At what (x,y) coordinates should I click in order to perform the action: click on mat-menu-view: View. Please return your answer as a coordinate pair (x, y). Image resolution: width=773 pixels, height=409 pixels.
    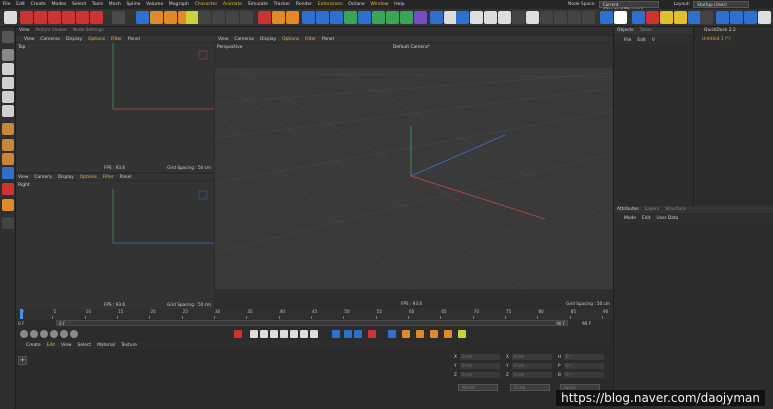
    Looking at the image, I should click on (66, 345).